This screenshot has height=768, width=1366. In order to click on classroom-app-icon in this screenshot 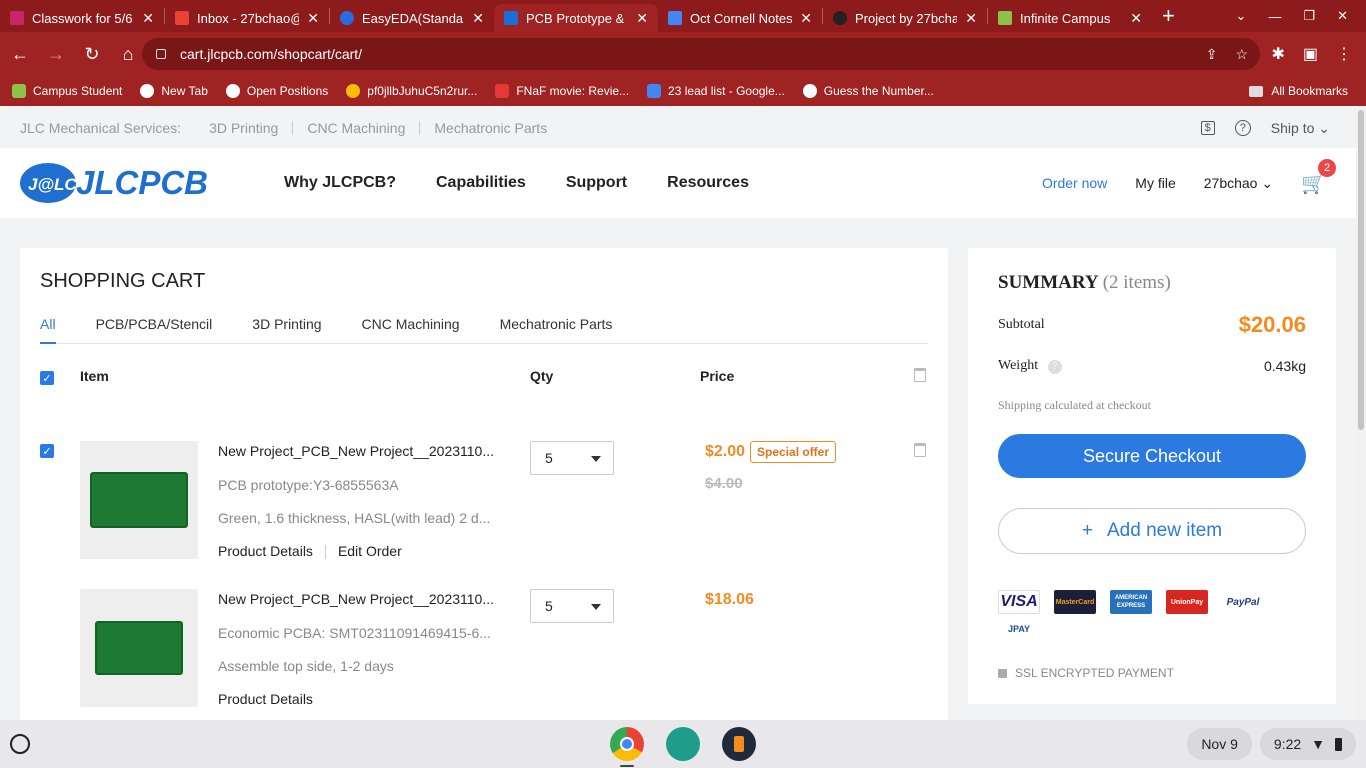, I will do `click(683, 744)`.